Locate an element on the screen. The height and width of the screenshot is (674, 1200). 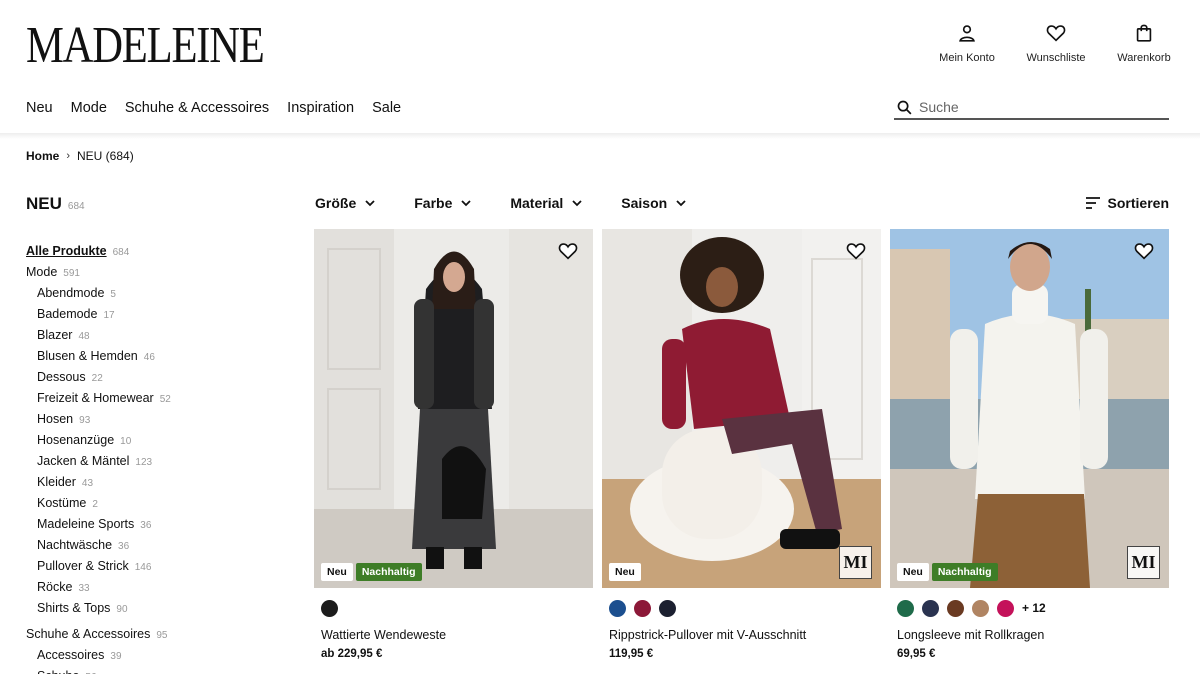
sidebar-item-label: Abendmode is located at coordinates (71, 293).